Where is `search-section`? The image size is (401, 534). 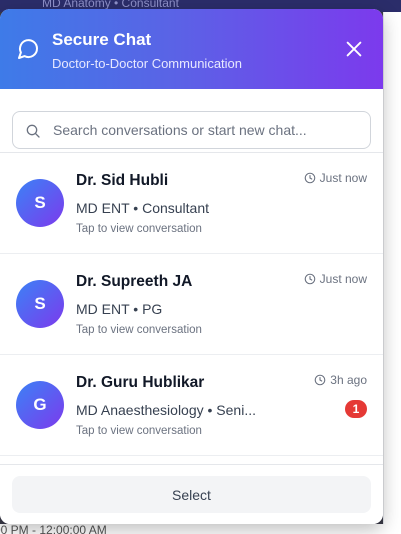 search-section is located at coordinates (191, 121).